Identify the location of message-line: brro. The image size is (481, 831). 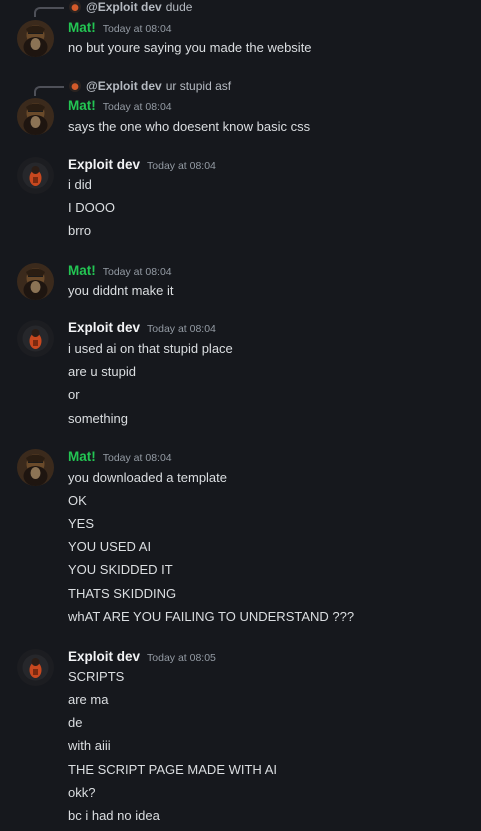
(80, 230).